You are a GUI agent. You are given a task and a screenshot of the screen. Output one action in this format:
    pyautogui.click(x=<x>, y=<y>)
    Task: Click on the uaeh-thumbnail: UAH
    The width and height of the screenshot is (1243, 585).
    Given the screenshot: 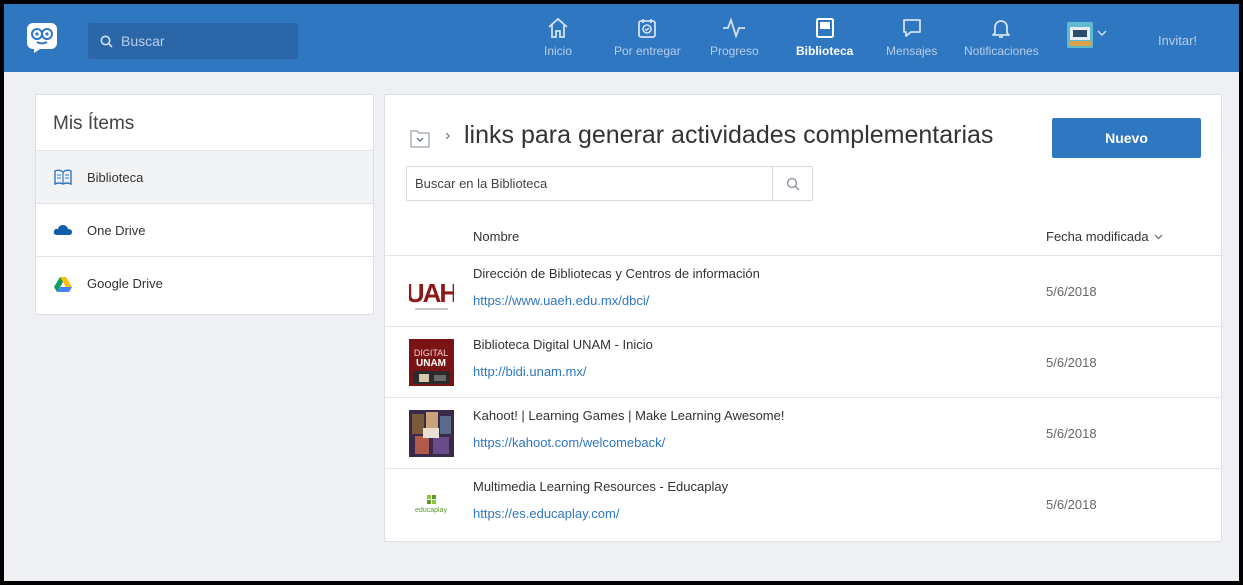 What is the action you would take?
    pyautogui.click(x=432, y=291)
    